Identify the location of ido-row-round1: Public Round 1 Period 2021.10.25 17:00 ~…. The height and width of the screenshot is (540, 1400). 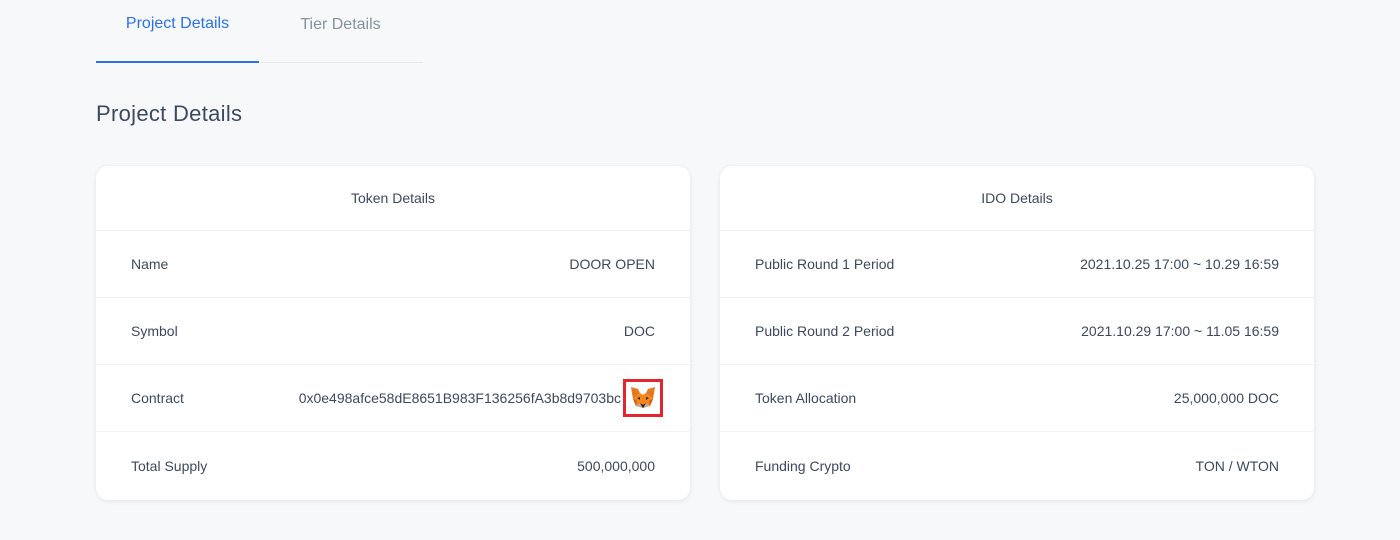
(1017, 264).